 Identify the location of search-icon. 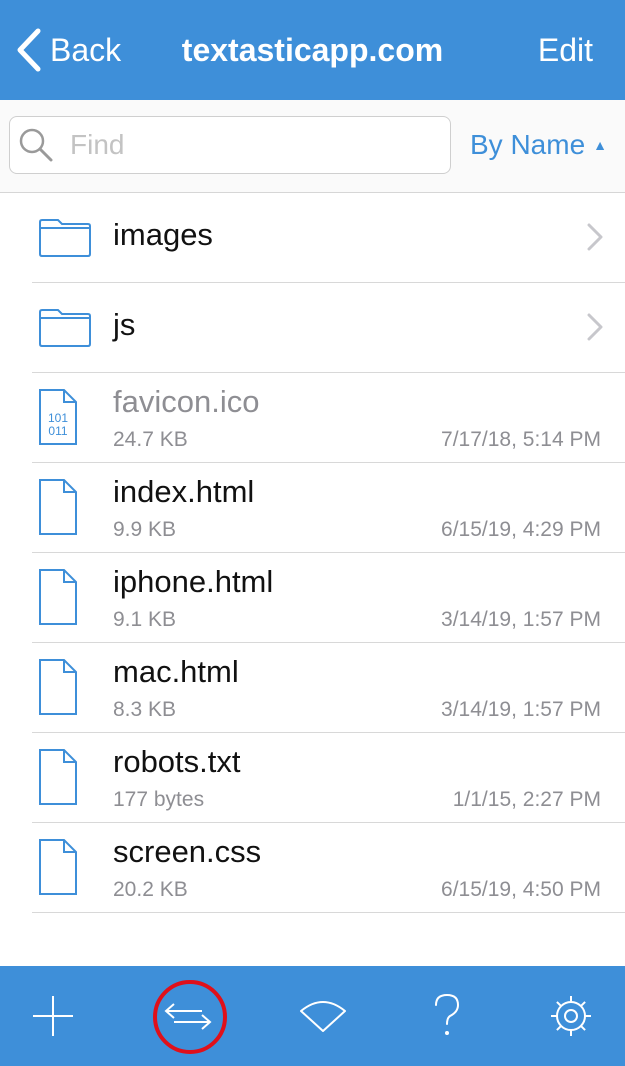
(36, 145).